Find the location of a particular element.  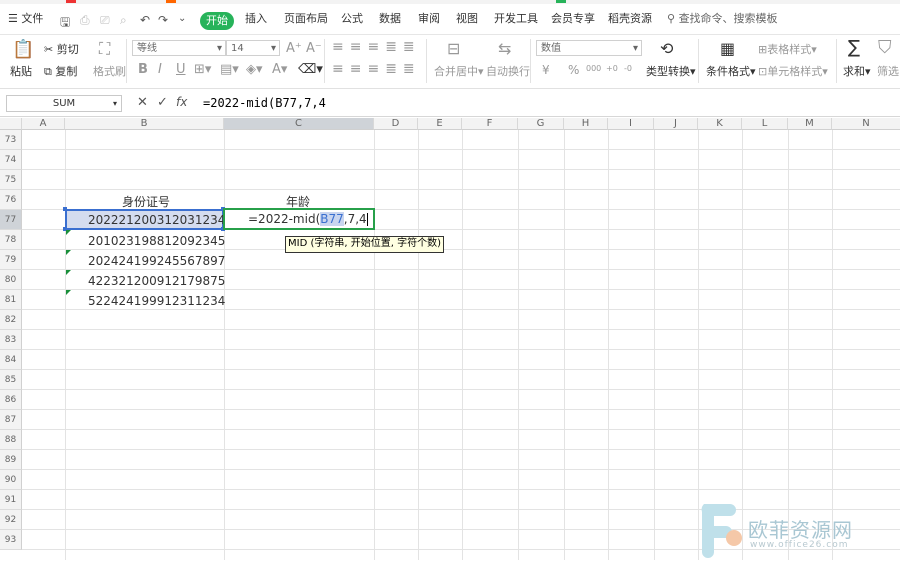

row-header: 73 is located at coordinates (11, 140).